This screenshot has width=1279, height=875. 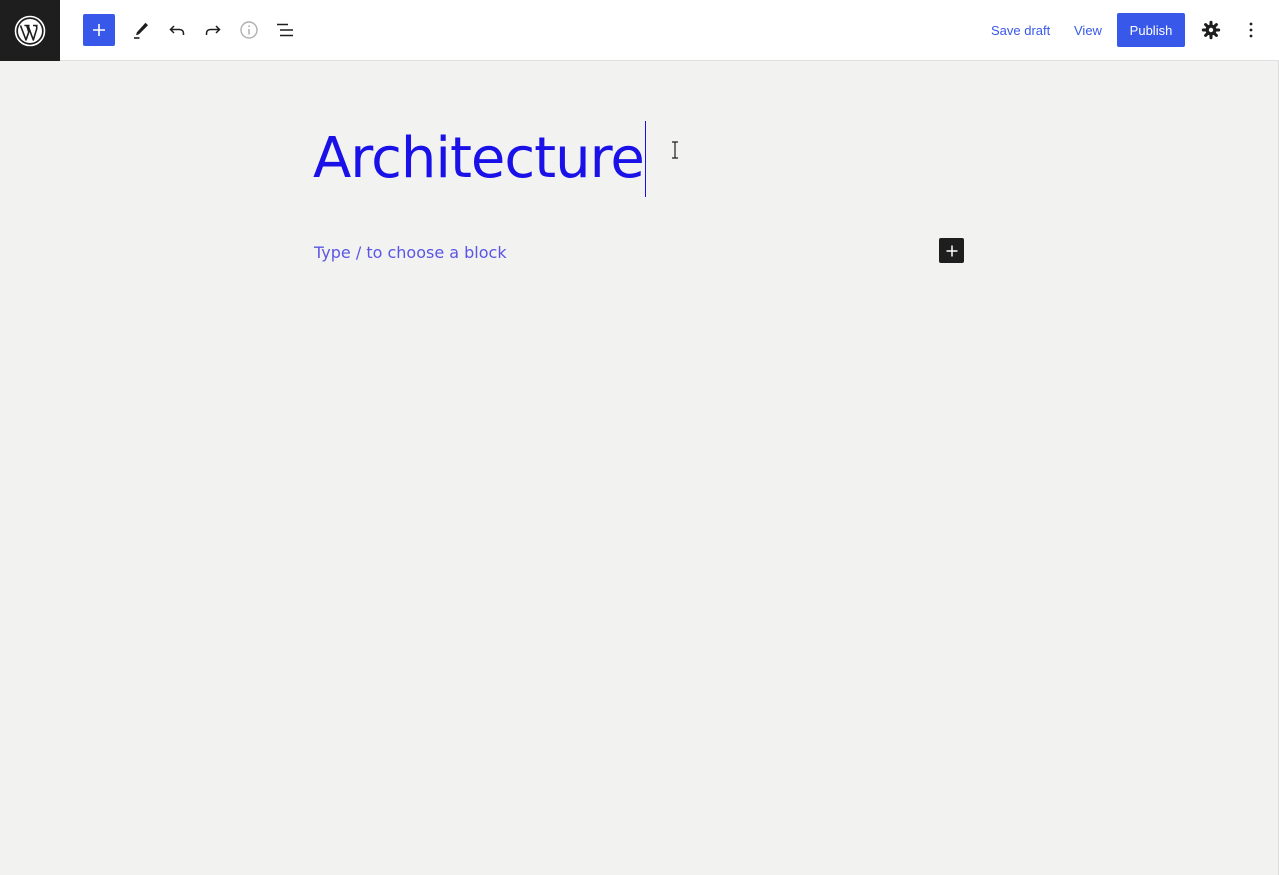 I want to click on redo-icon, so click(x=213, y=30).